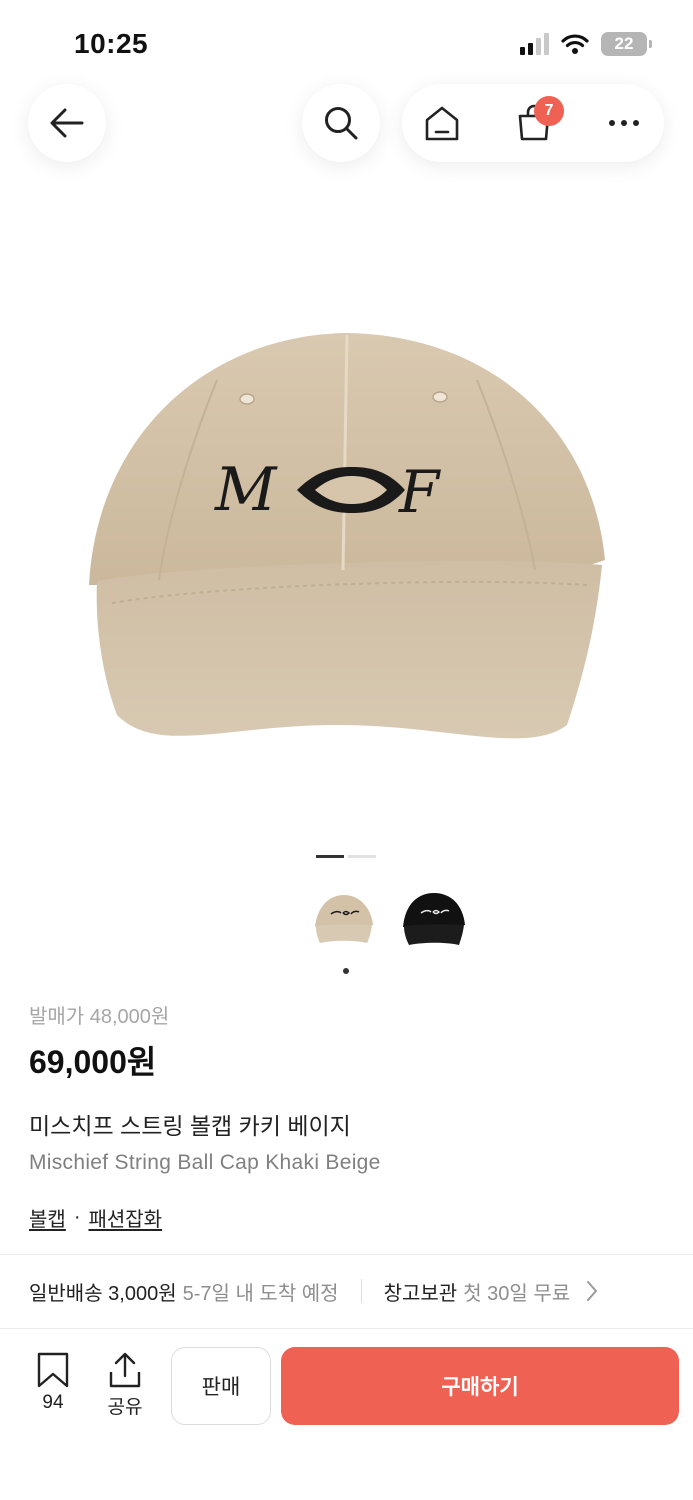 This screenshot has height=1500, width=693. I want to click on share-label: 공유, so click(125, 1407).